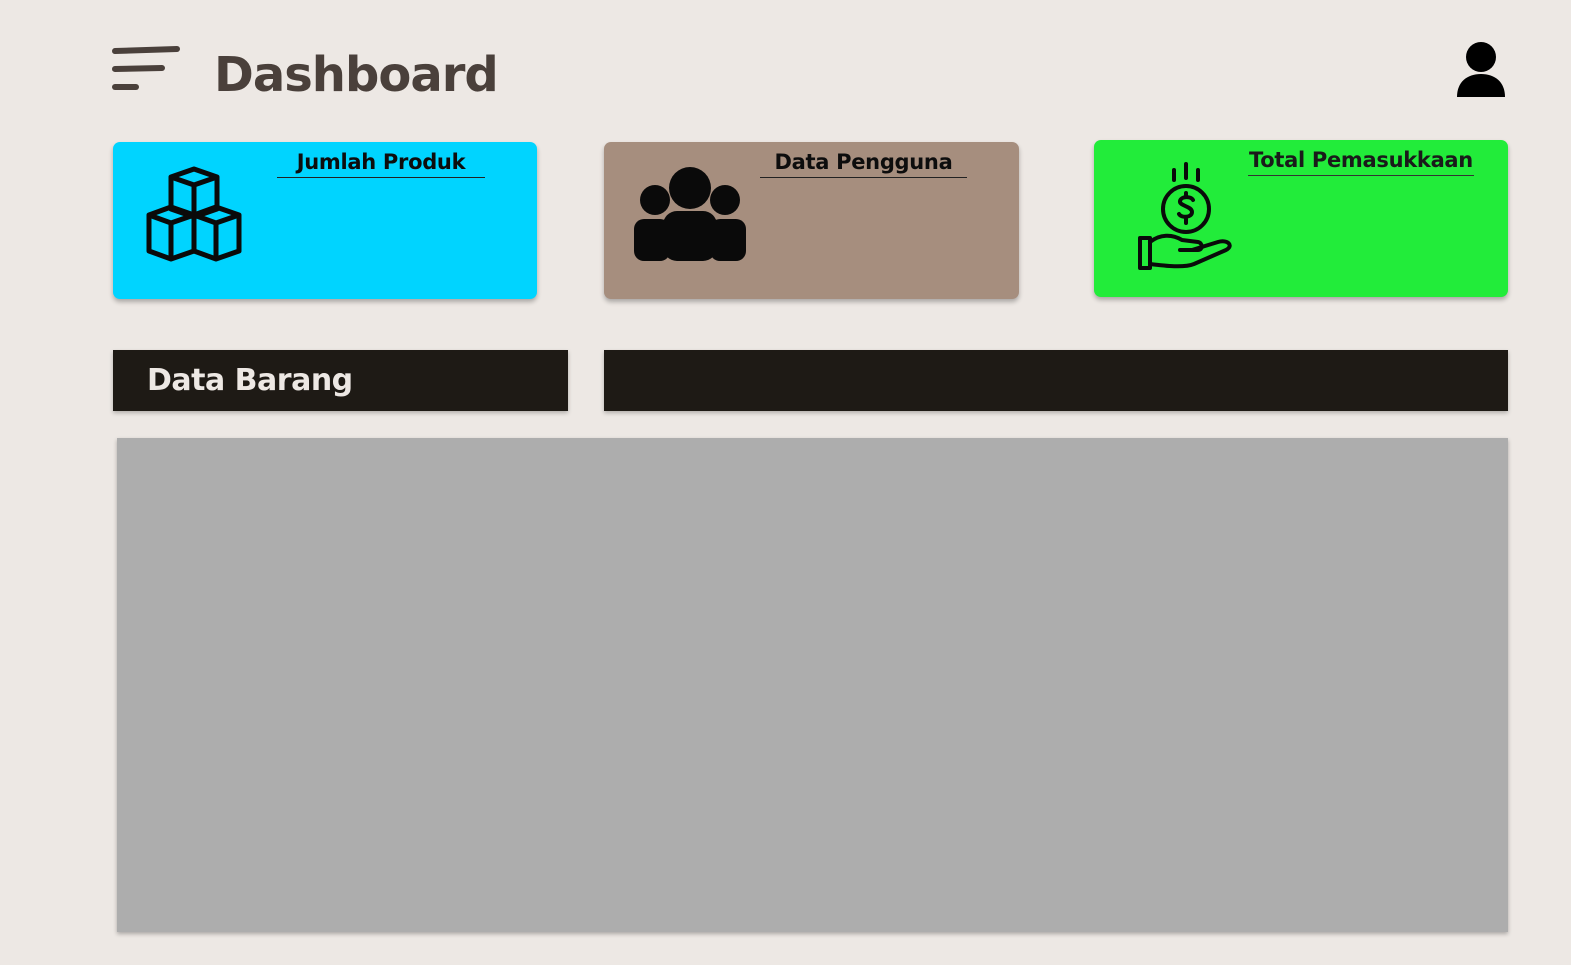 Image resolution: width=1571 pixels, height=965 pixels. What do you see at coordinates (1056, 380) in the screenshot?
I see `section-header-secondary` at bounding box center [1056, 380].